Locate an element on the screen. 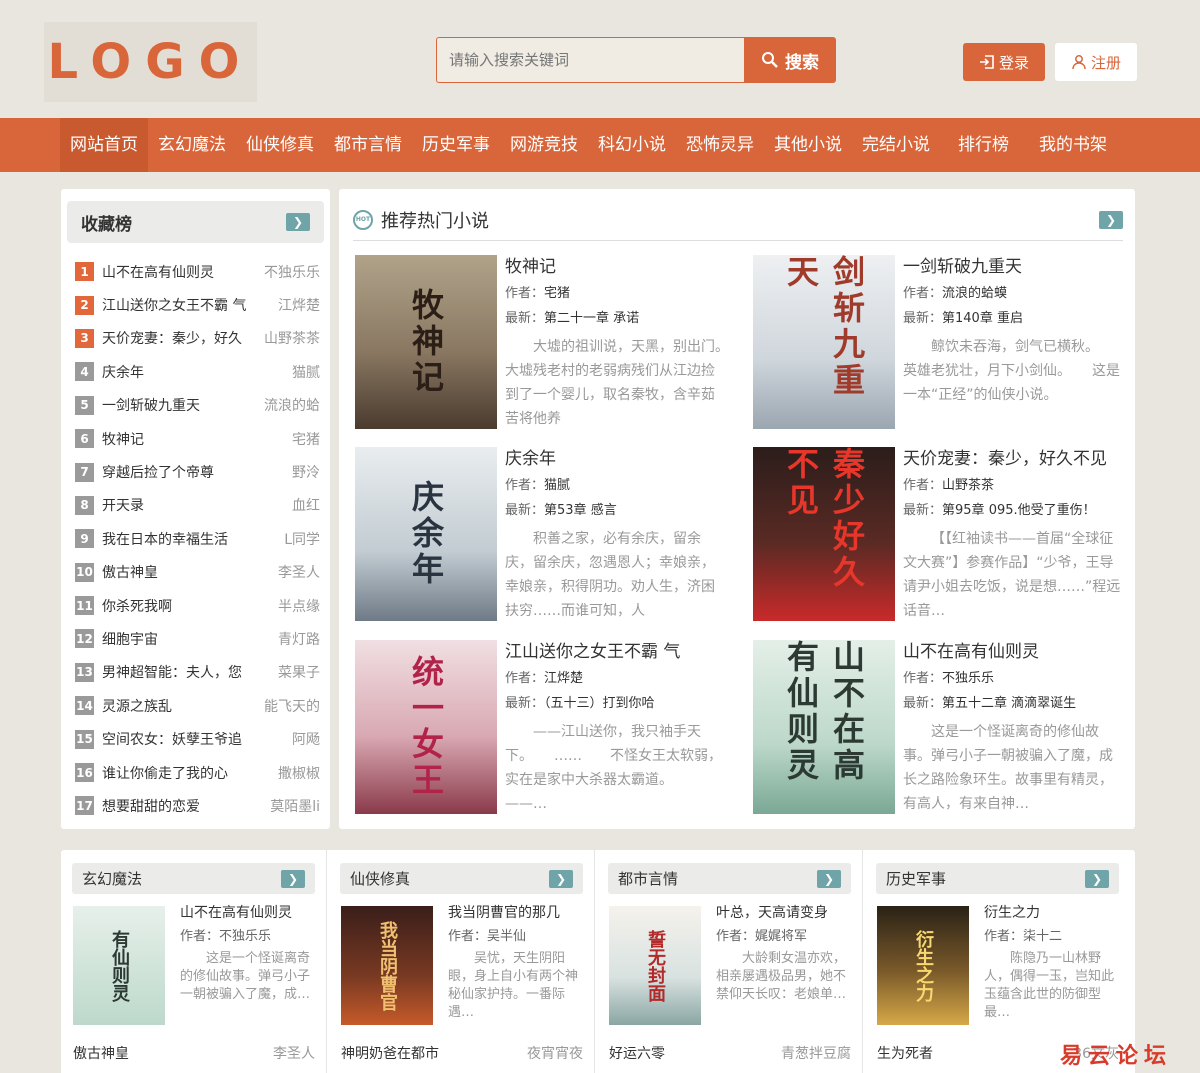 The image size is (1200, 1073). ranking-book-name: 牧神记 is located at coordinates (194, 439).